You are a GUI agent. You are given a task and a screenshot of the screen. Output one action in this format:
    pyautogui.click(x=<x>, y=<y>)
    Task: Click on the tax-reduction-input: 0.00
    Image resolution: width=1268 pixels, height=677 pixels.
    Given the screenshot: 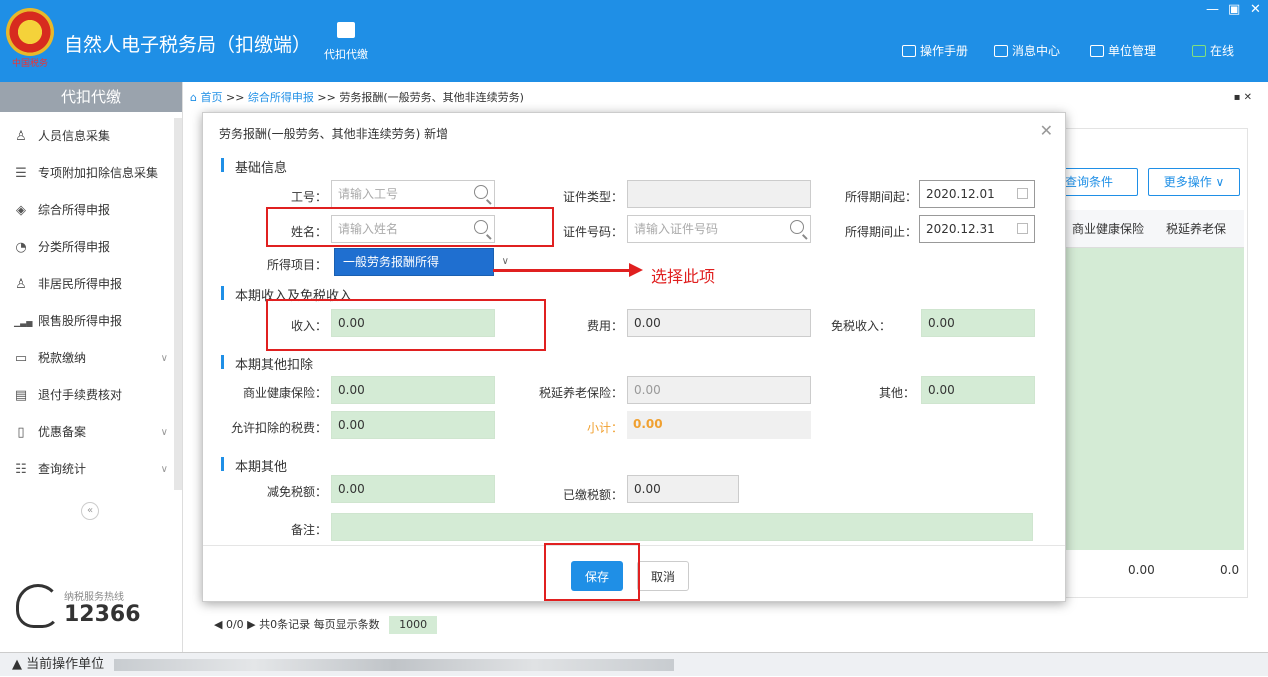 What is the action you would take?
    pyautogui.click(x=413, y=489)
    